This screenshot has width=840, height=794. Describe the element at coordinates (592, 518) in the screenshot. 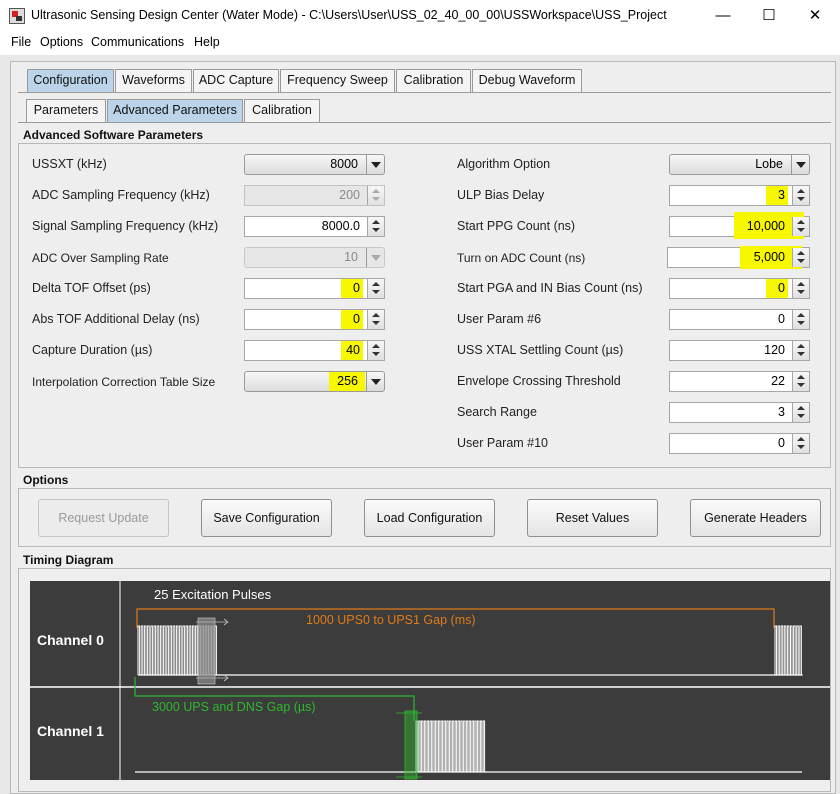

I see `reset-values-button: Reset Values` at that location.